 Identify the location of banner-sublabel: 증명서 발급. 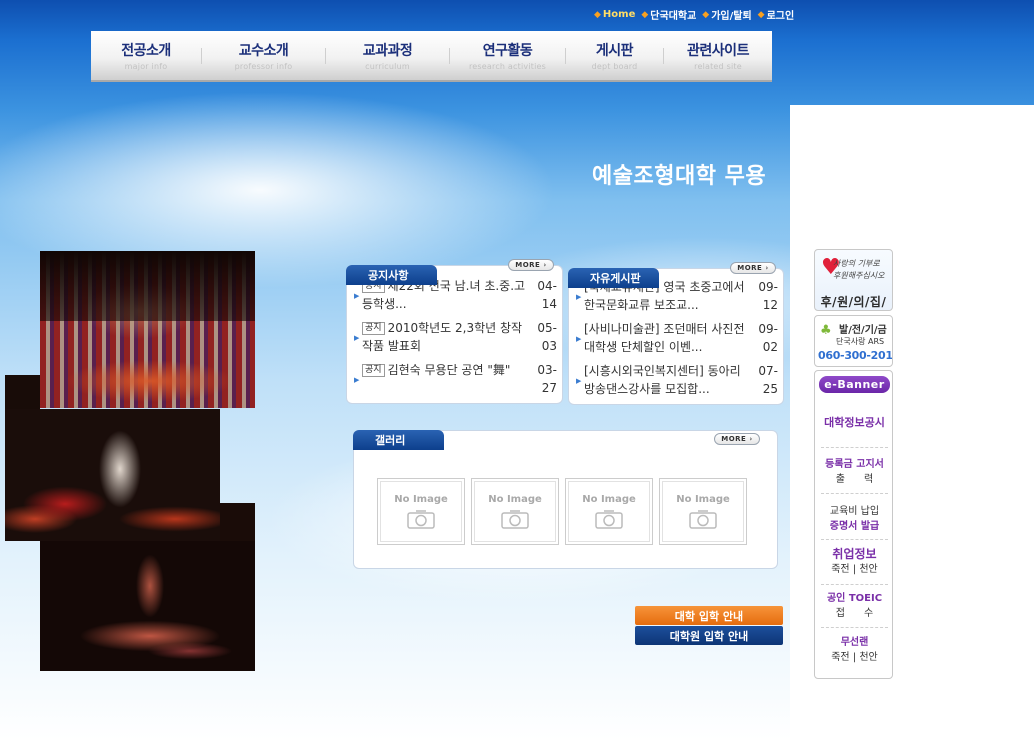
(854, 526).